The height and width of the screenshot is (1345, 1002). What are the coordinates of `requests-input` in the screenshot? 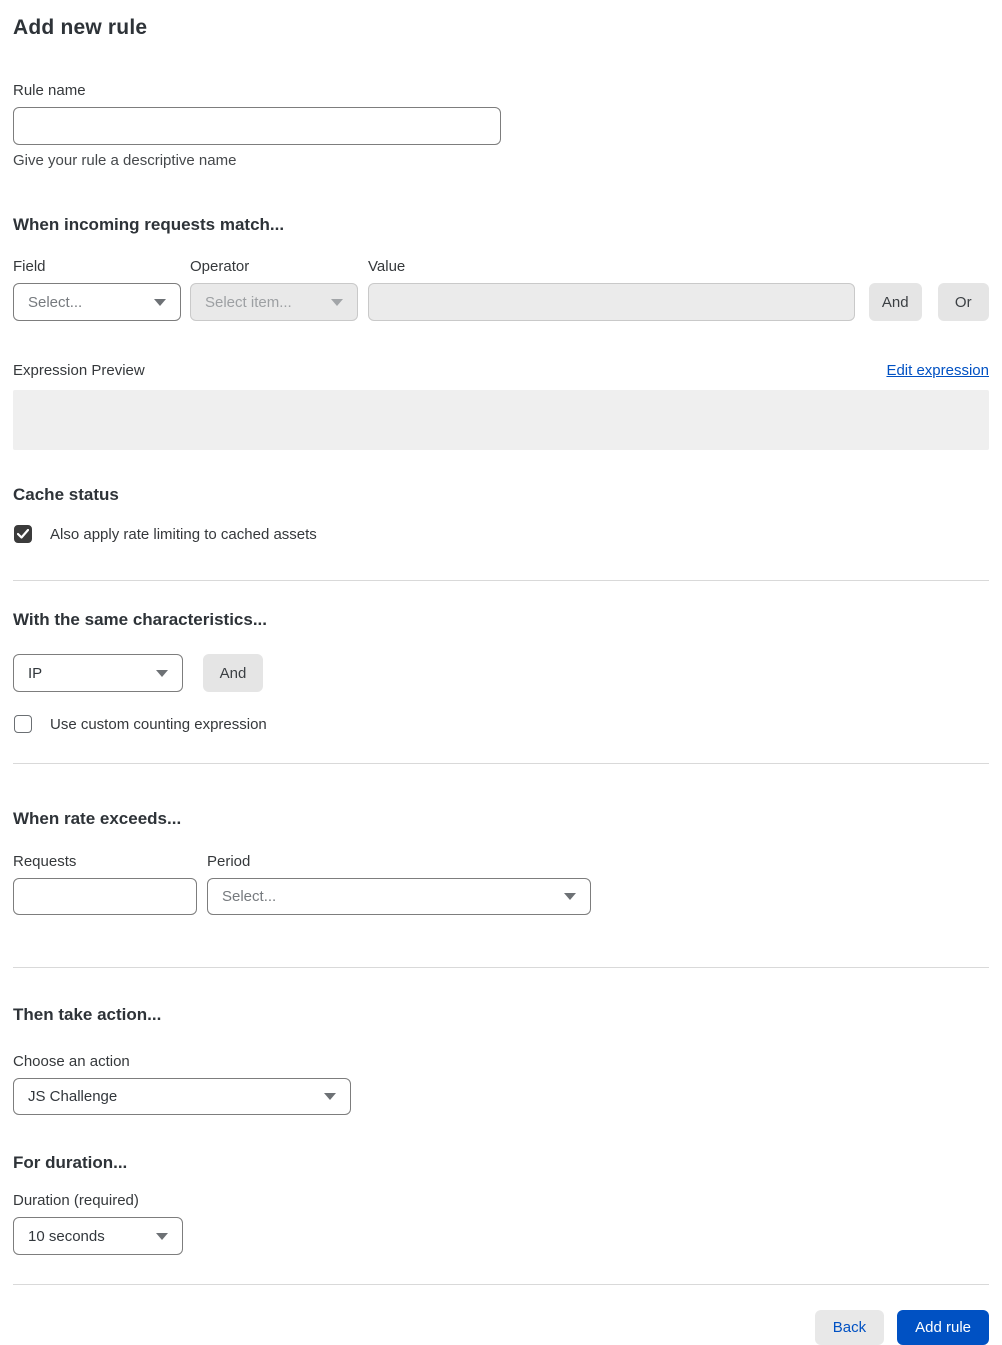 It's located at (105, 896).